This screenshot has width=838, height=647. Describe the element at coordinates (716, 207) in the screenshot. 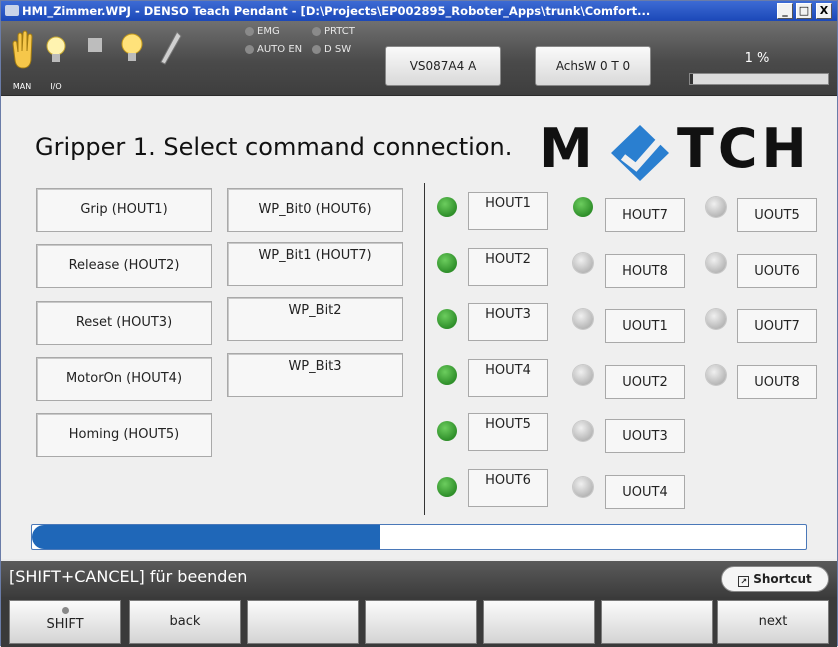

I see `uout5-status-led-icon` at that location.